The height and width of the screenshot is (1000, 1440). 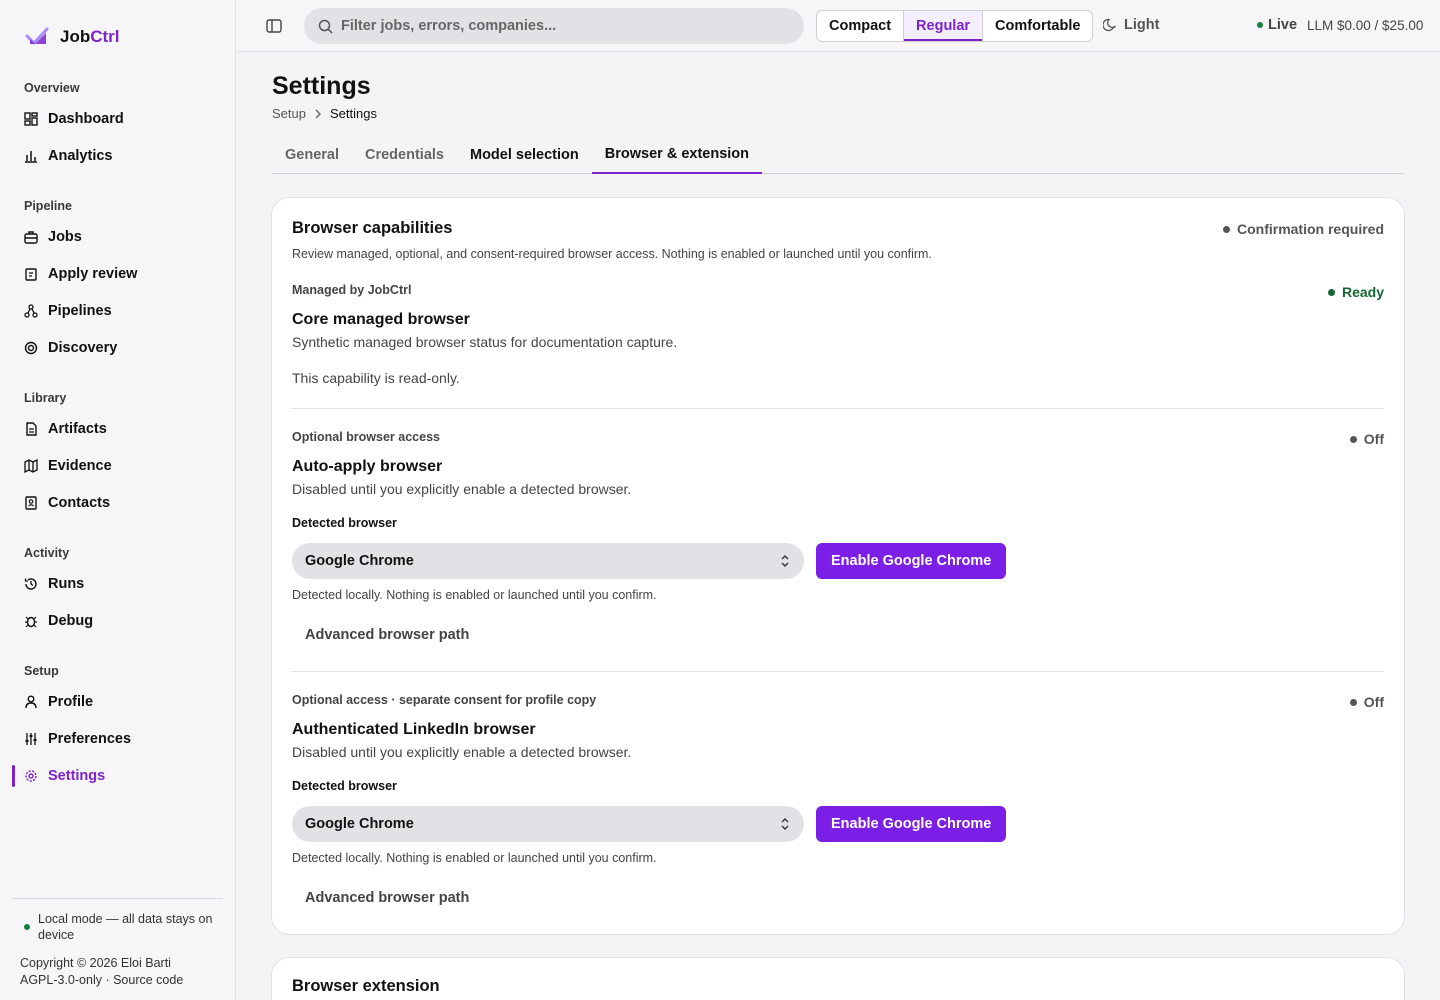 What do you see at coordinates (118, 702) in the screenshot?
I see `sidebar-item-profile: Profile` at bounding box center [118, 702].